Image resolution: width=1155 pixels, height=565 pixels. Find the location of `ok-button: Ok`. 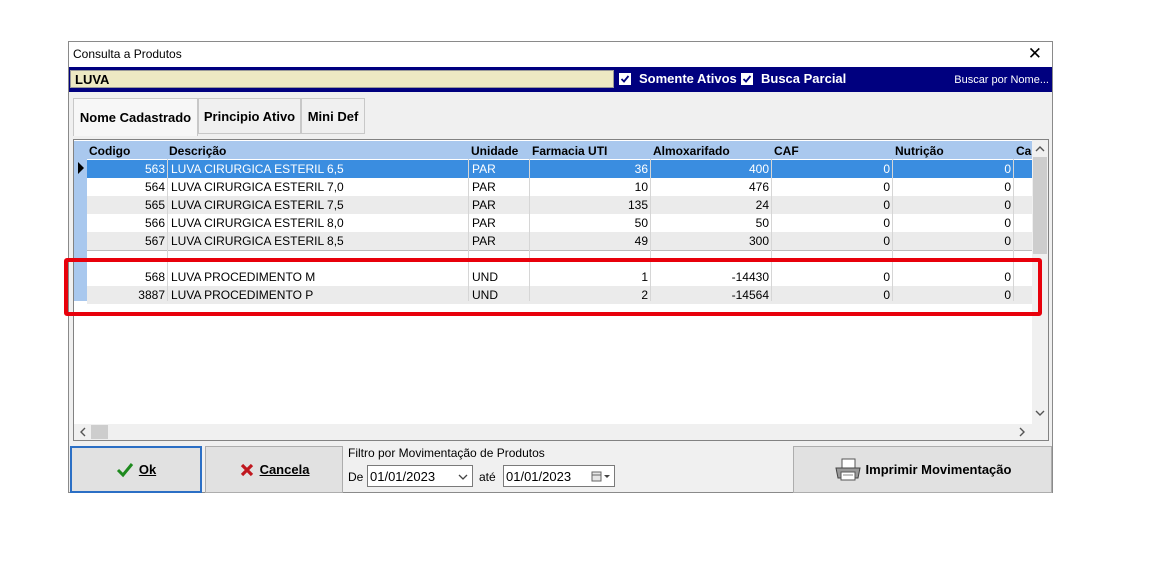

ok-button: Ok is located at coordinates (136, 469).